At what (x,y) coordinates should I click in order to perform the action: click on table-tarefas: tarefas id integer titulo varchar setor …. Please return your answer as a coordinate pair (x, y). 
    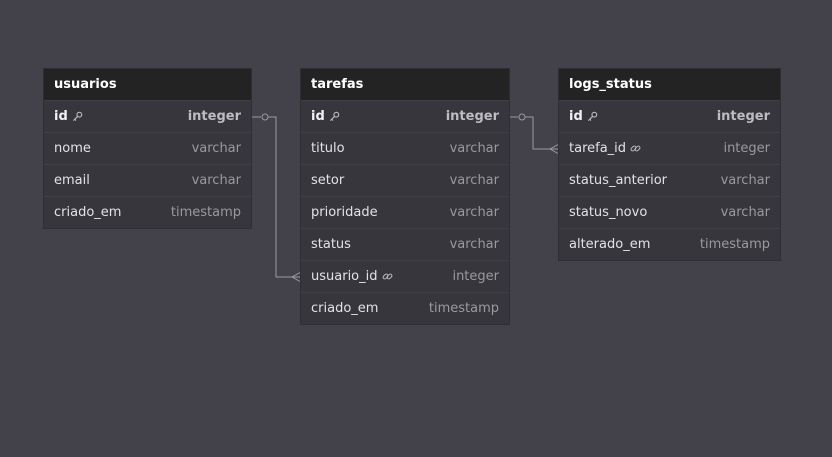
    Looking at the image, I should click on (405, 196).